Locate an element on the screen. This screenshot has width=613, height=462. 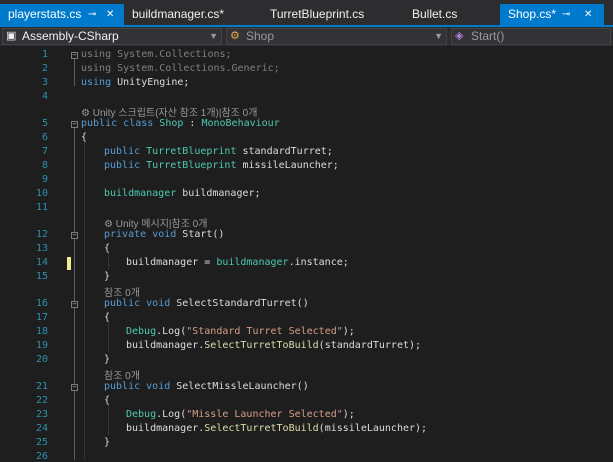
code-line: public void SelectMissleLauncher() is located at coordinates (206, 386).